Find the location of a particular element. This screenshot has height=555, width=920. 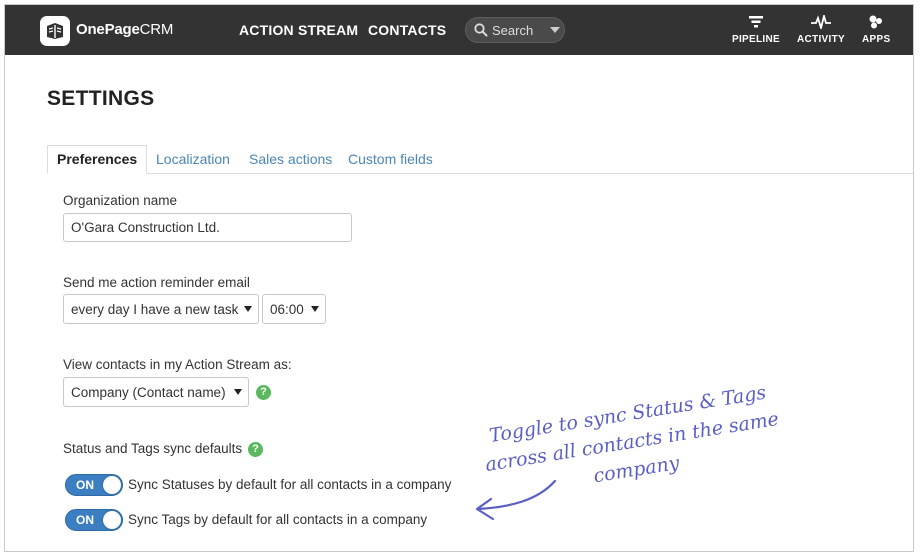

search-dropdown-caret-icon is located at coordinates (555, 30).